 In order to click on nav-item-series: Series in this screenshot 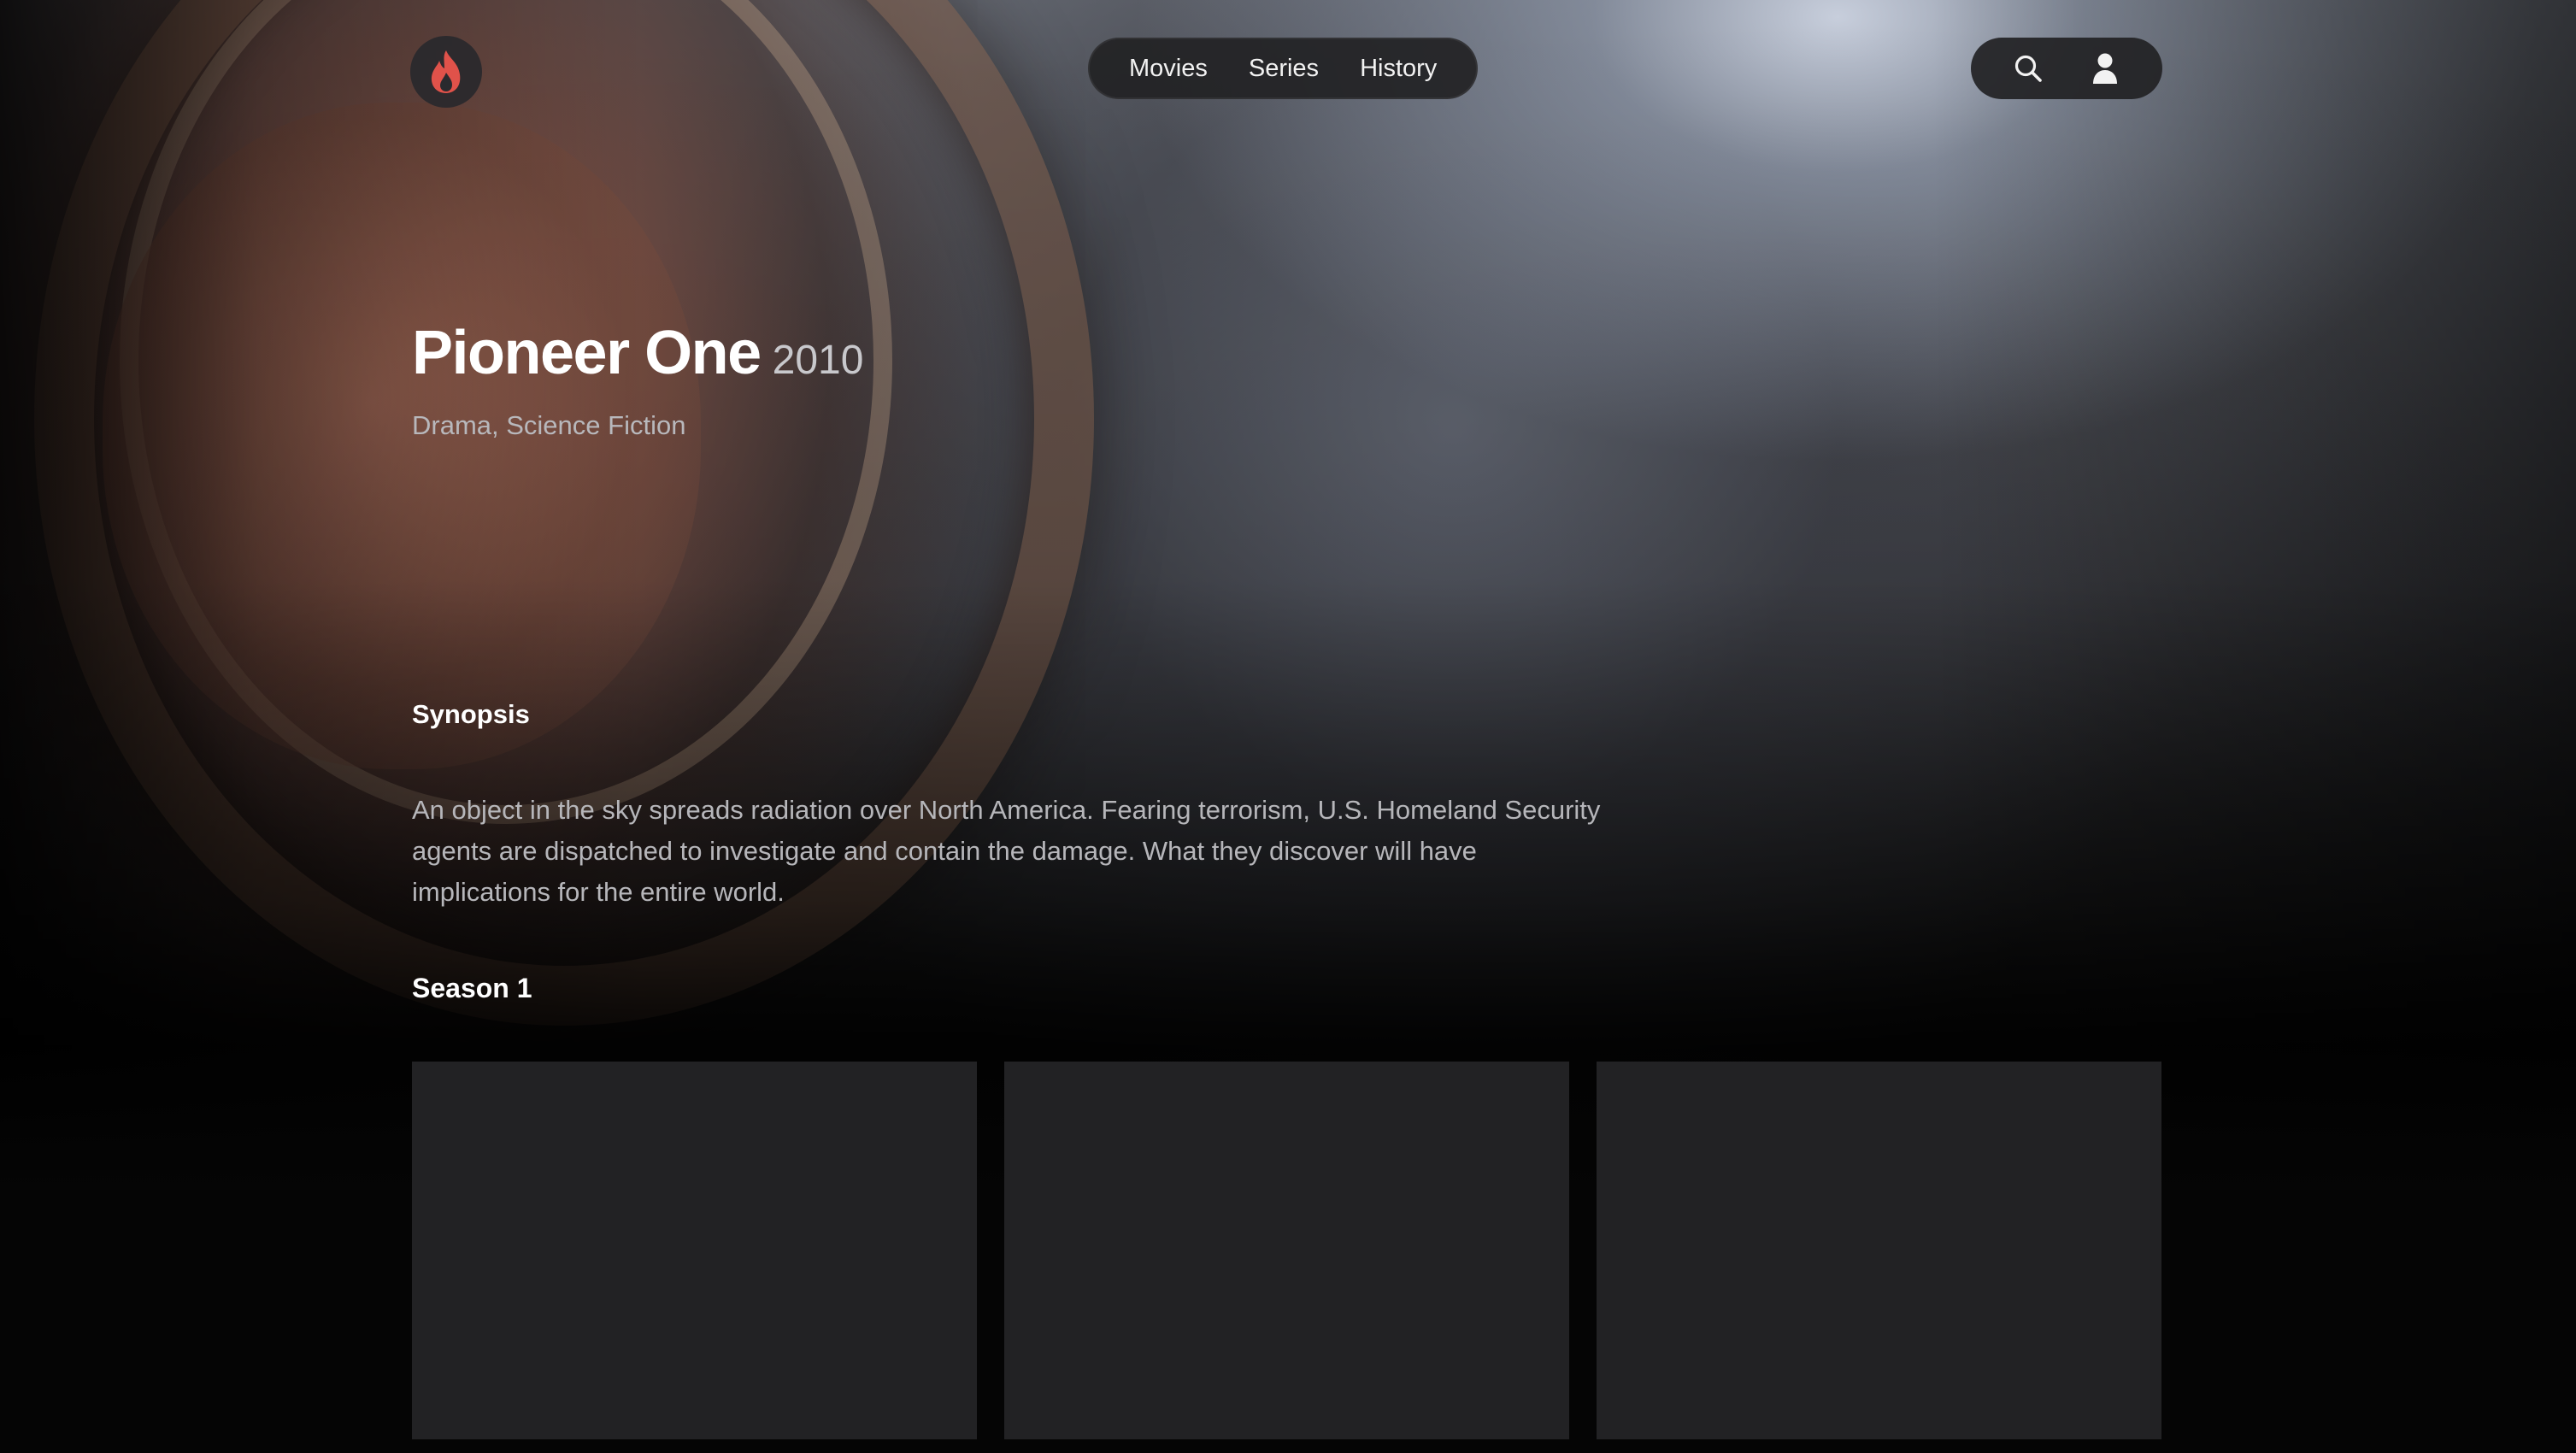, I will do `click(1284, 69)`.